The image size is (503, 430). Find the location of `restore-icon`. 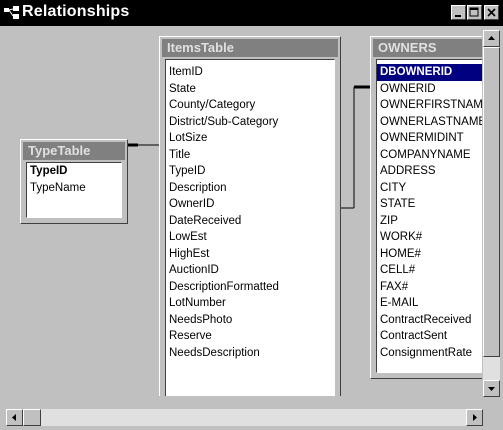

restore-icon is located at coordinates (474, 12).